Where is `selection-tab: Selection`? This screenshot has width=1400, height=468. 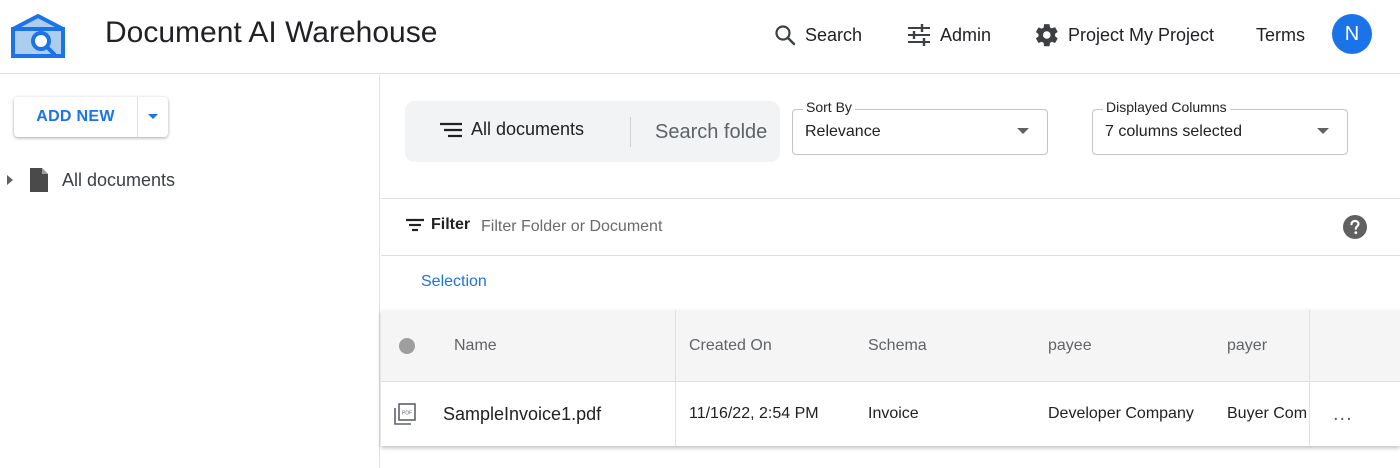 selection-tab: Selection is located at coordinates (454, 282).